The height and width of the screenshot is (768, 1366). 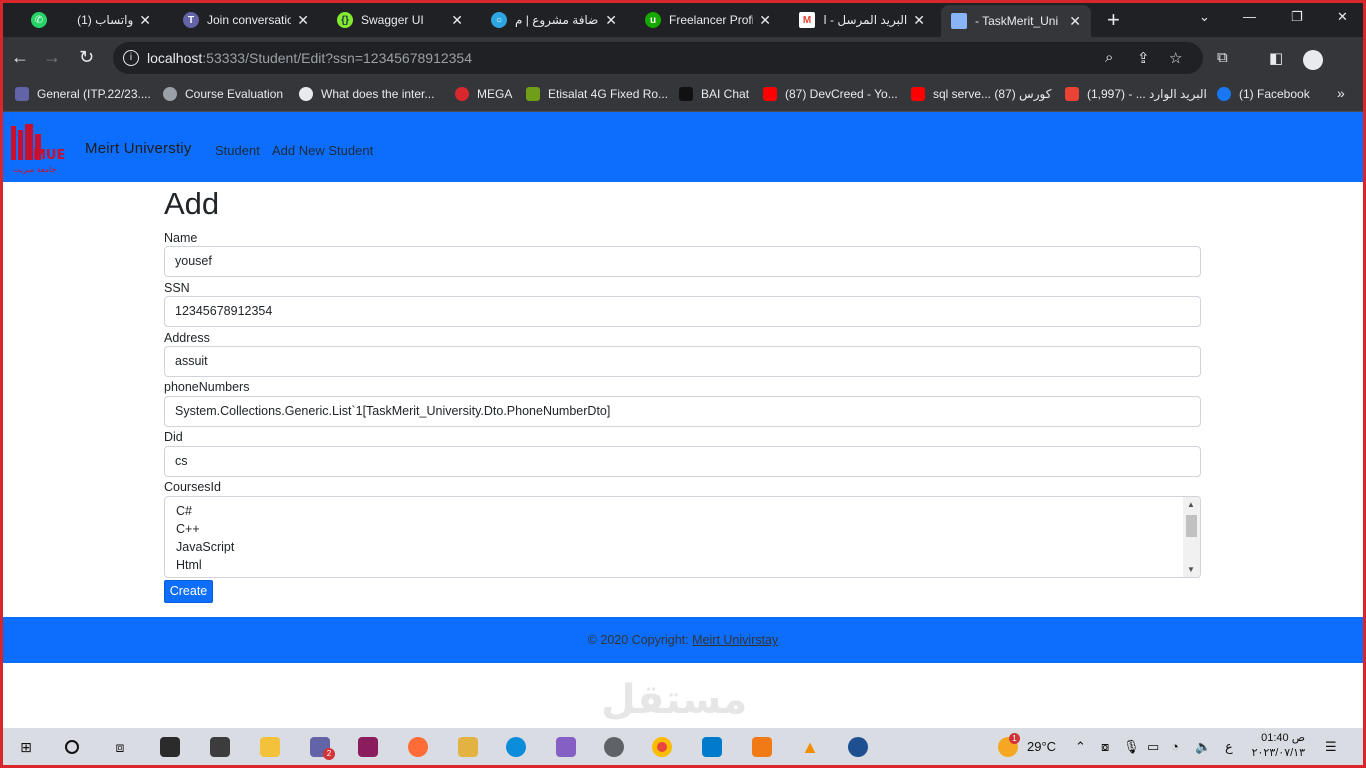 What do you see at coordinates (188, 529) in the screenshot?
I see `course-option: C++` at bounding box center [188, 529].